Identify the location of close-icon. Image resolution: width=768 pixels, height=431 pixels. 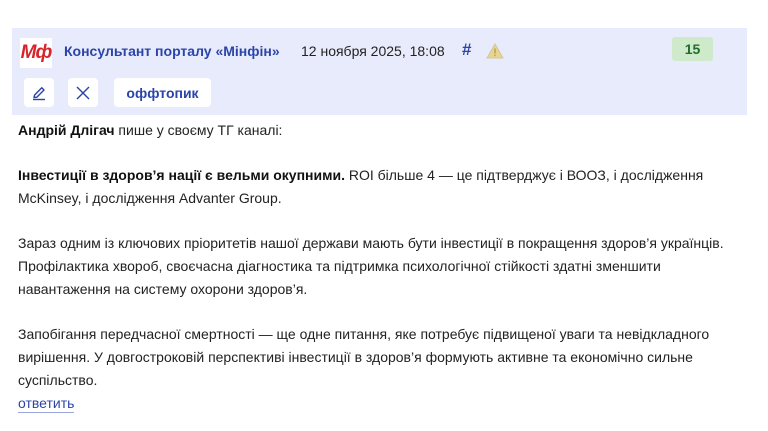
(83, 92).